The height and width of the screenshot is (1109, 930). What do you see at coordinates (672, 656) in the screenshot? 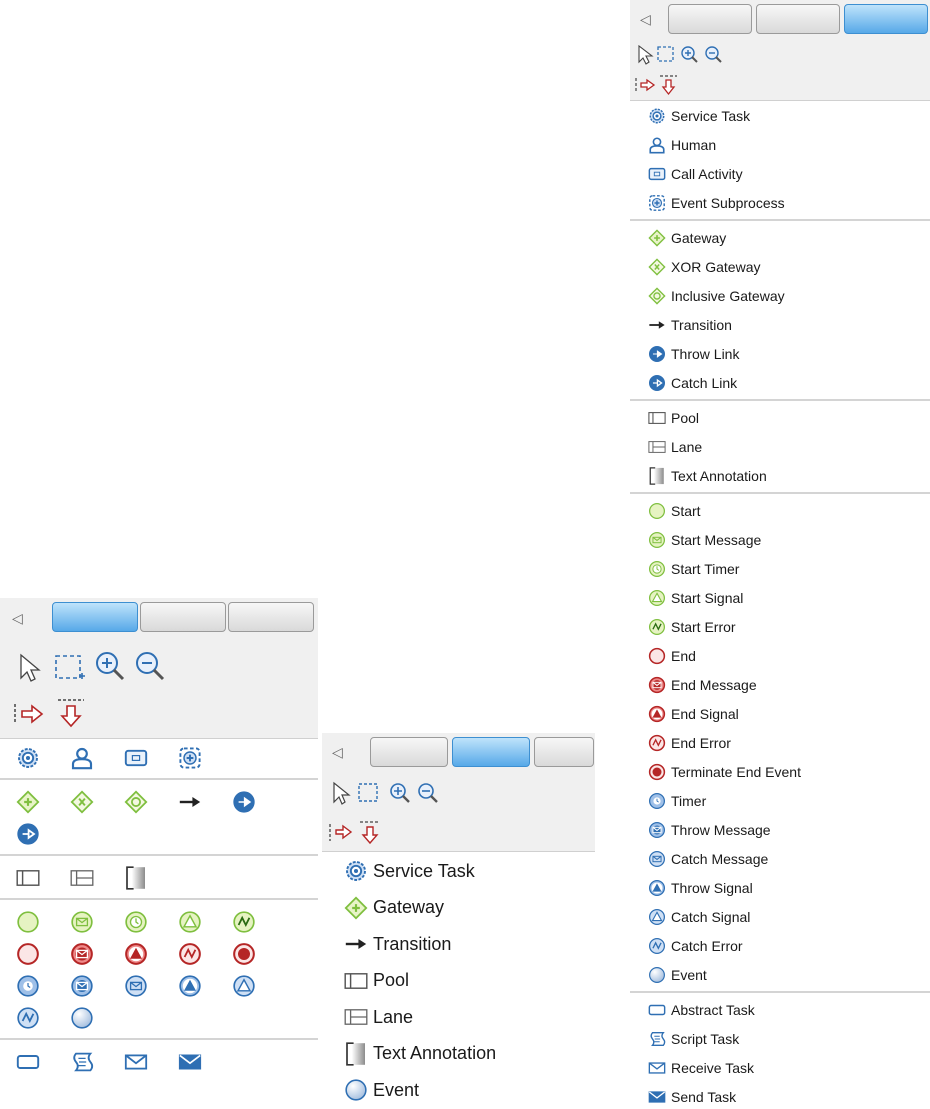
I see `palette-item-end: End` at bounding box center [672, 656].